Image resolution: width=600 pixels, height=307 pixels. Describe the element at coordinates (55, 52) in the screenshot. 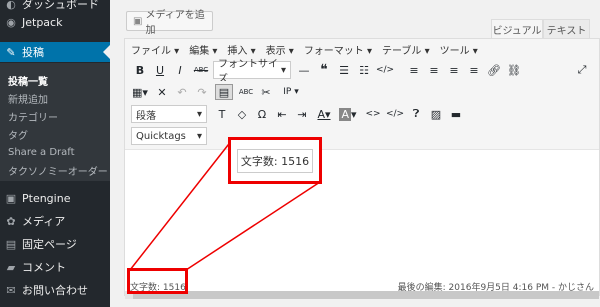

I see `sidebar-item-posts: ✎ 投稿` at that location.